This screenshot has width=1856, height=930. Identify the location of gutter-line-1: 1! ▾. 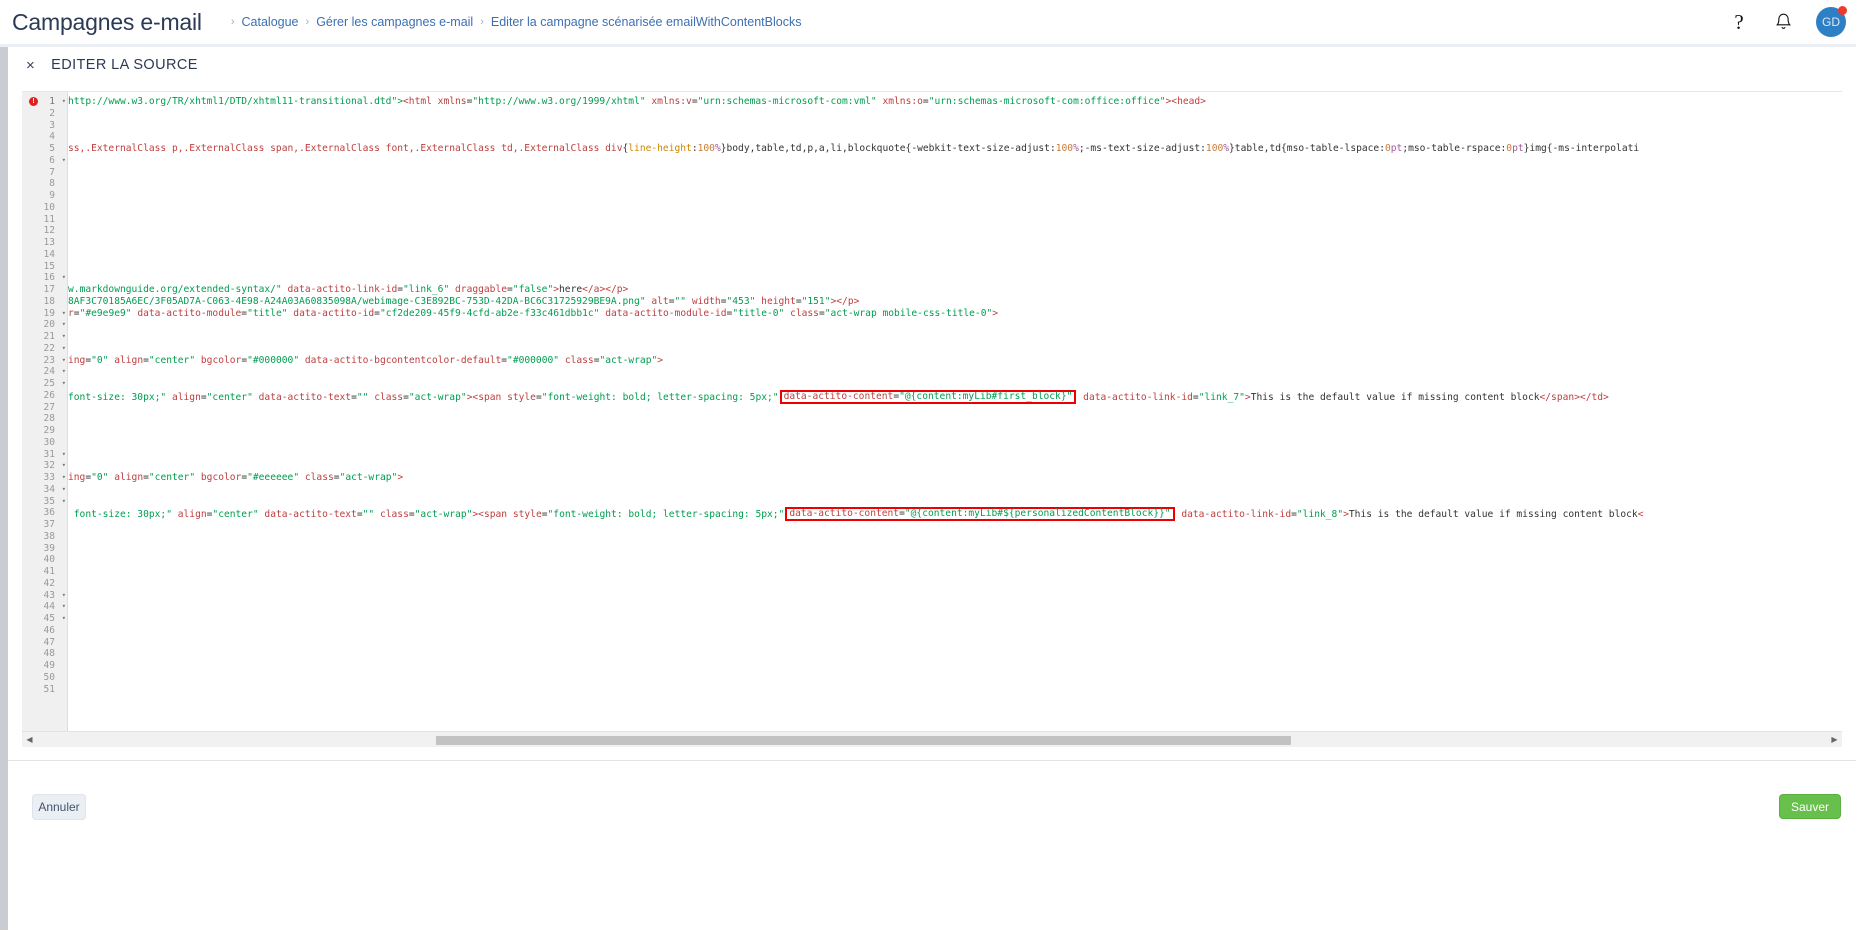
(44, 102).